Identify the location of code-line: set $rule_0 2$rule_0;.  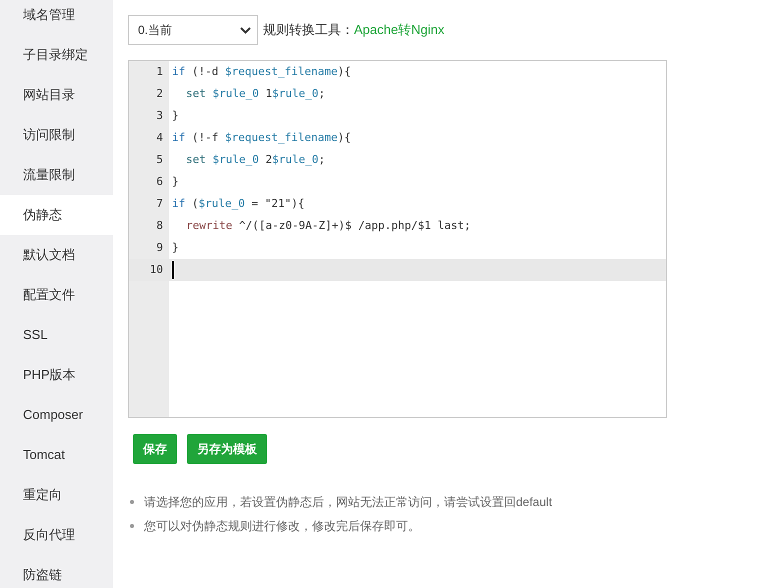
(255, 160).